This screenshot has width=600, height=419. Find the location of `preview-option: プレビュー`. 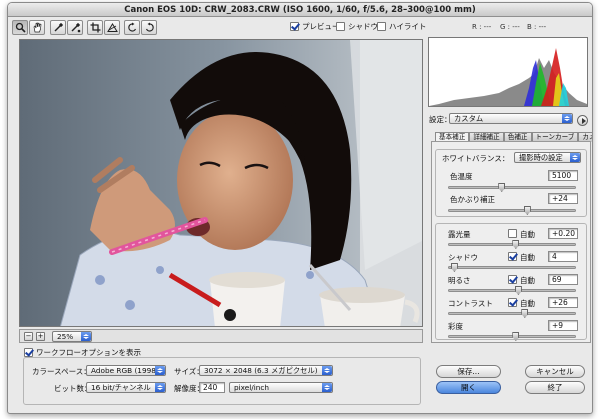

preview-option: プレビュー is located at coordinates (315, 26).